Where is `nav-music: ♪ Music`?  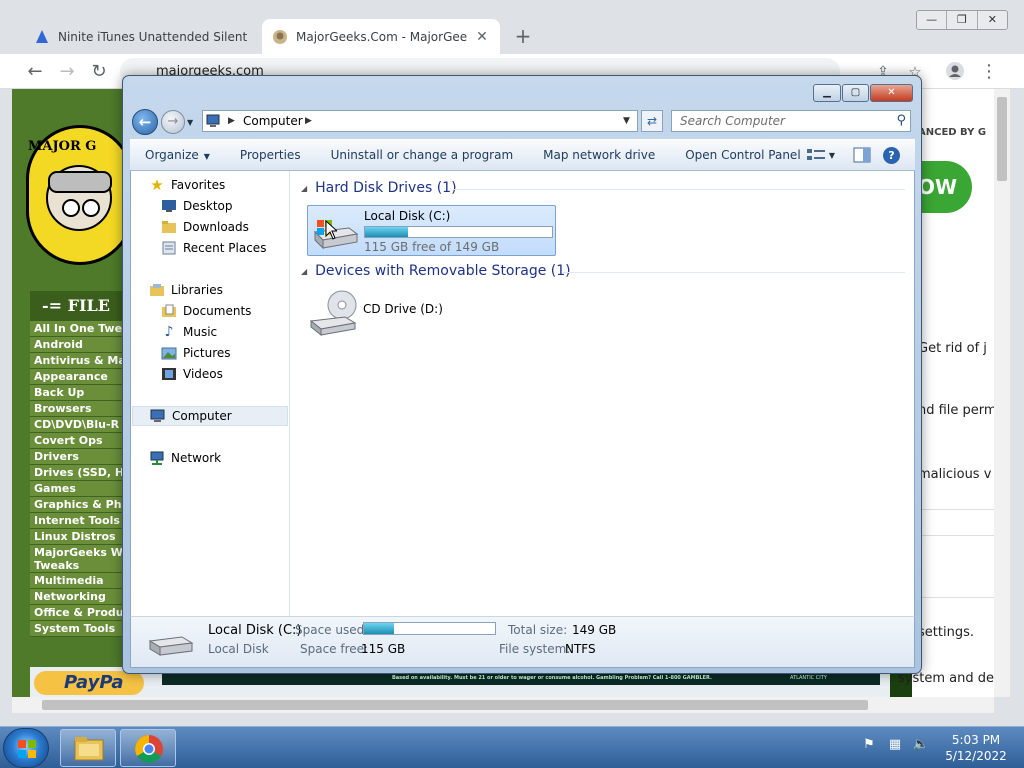
nav-music: ♪ Music is located at coordinates (189, 332).